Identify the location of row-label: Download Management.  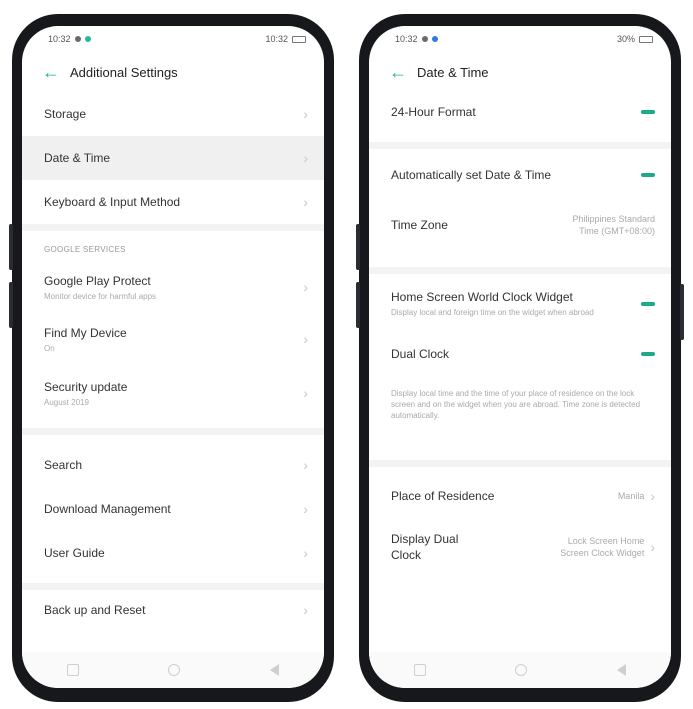
(107, 509).